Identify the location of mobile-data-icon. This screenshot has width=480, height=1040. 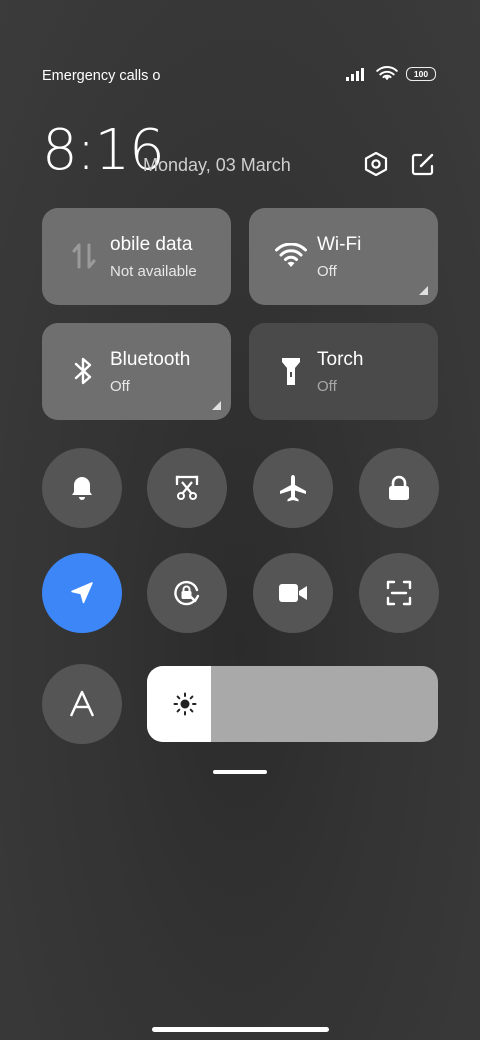
(84, 256).